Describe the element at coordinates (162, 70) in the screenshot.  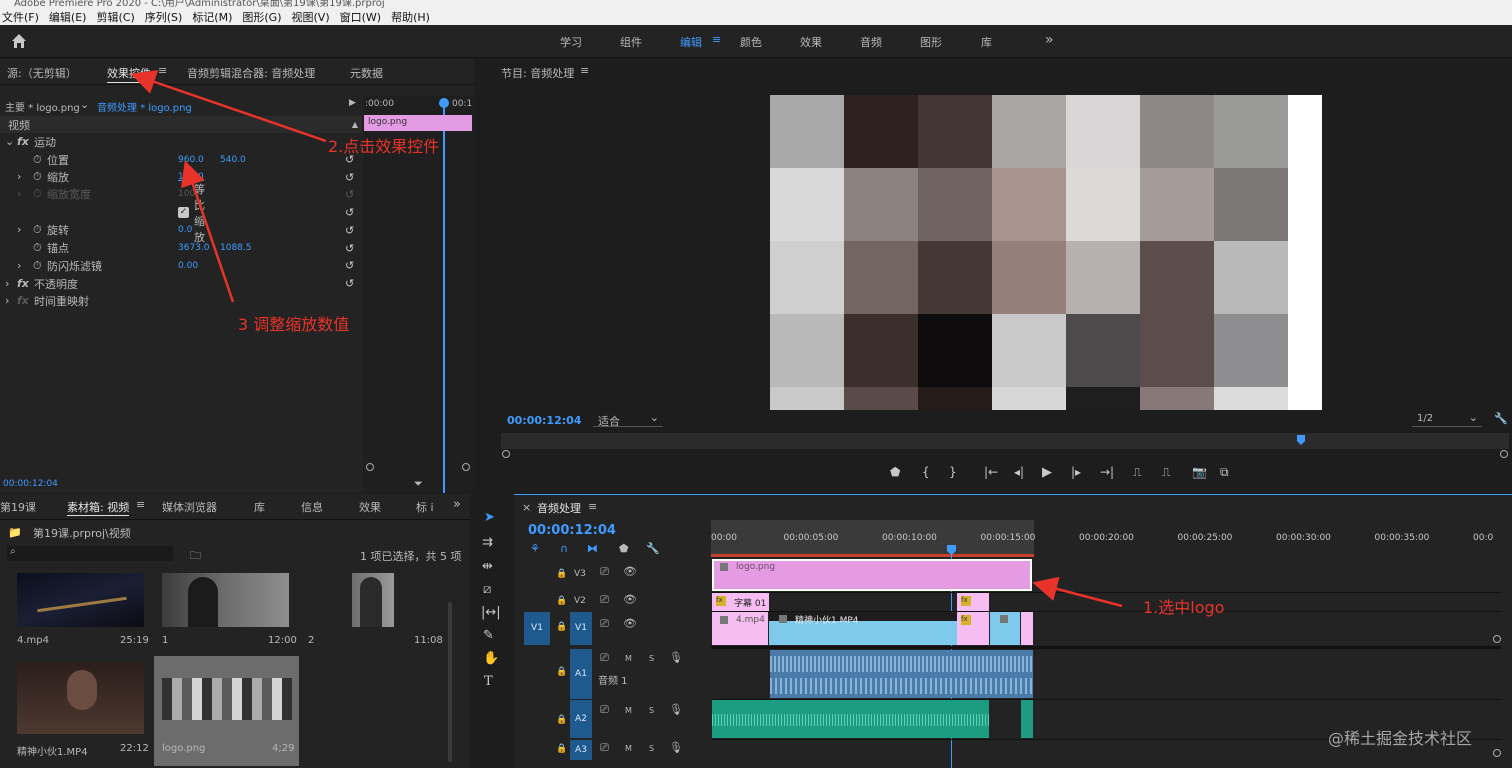
I see `tab-menu-icon: ≡` at that location.